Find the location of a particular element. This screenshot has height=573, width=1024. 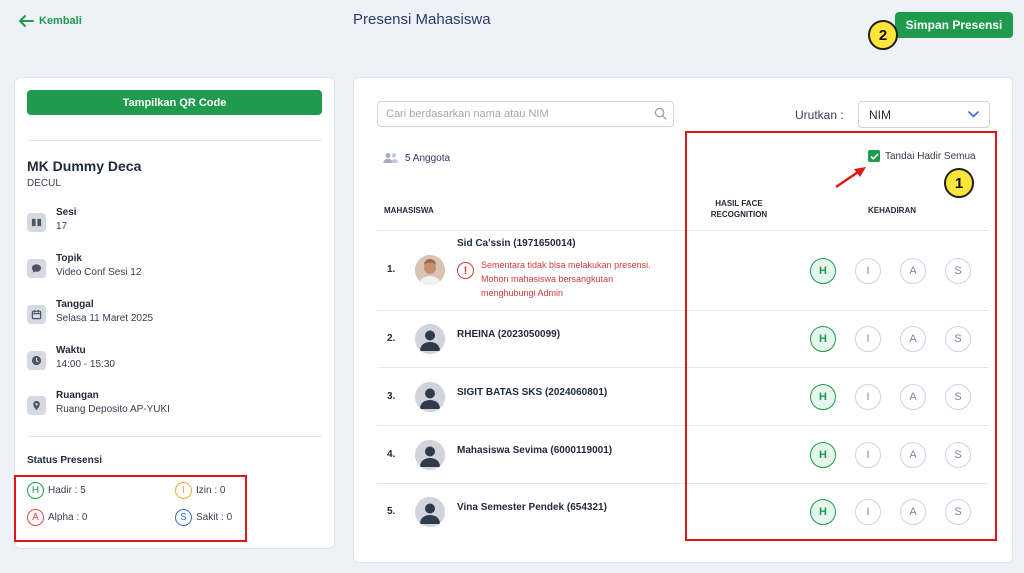

info-value: Selasa 11 Maret 2025 is located at coordinates (105, 318).